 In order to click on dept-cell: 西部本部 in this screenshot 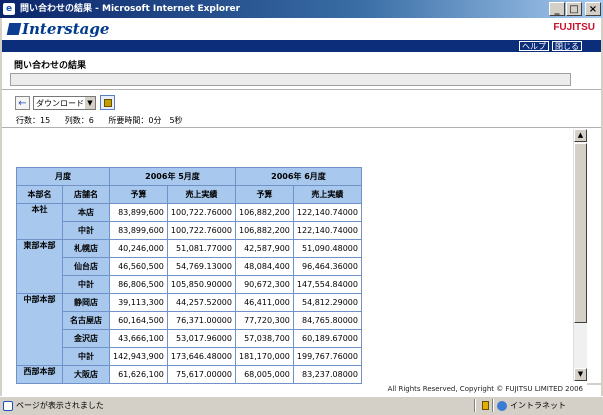, I will do `click(39, 374)`.